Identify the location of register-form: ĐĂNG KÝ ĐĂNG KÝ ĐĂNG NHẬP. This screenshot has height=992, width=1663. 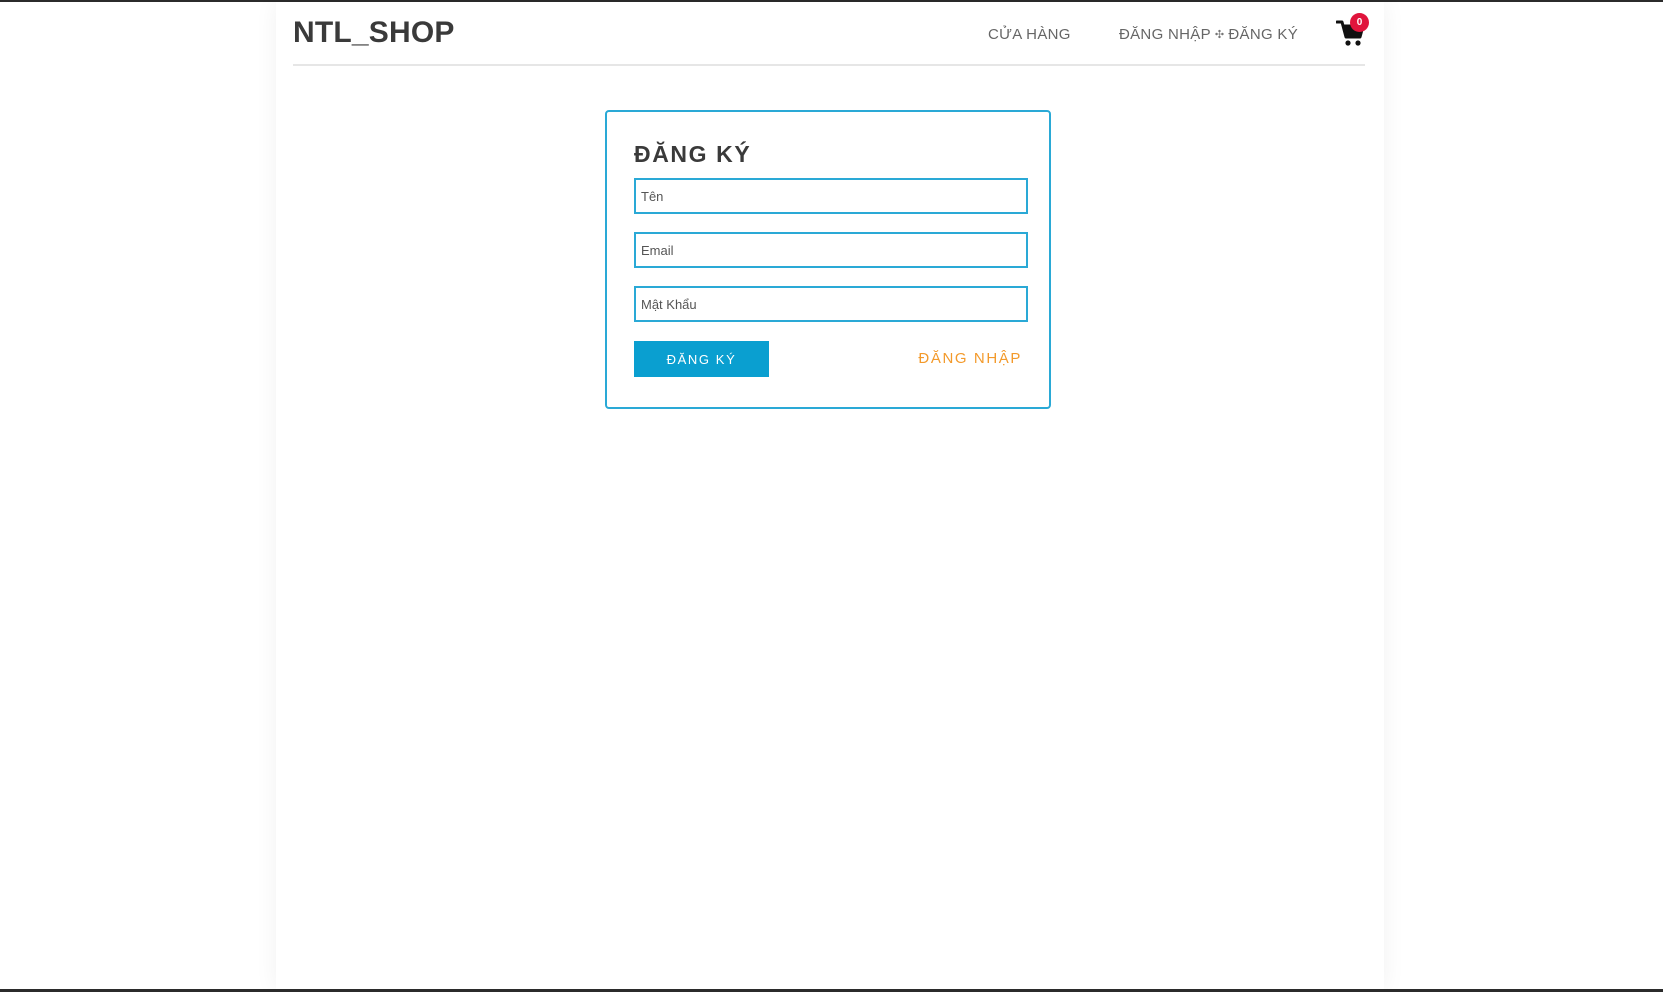
(828, 259).